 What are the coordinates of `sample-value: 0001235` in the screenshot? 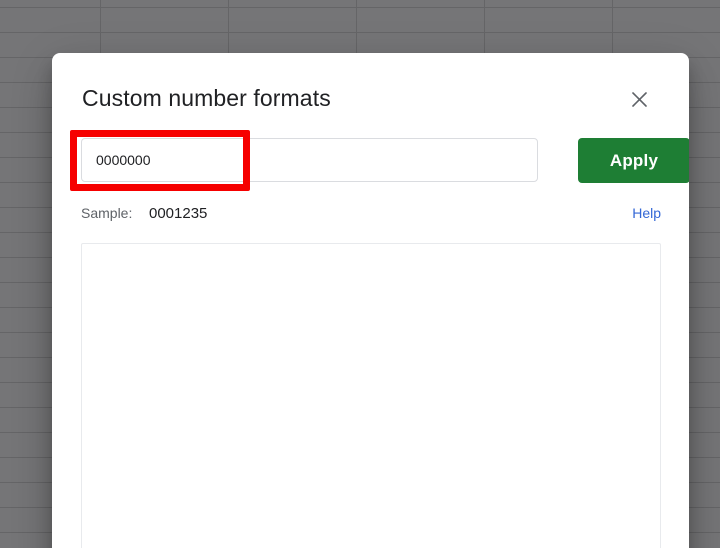 It's located at (178, 213).